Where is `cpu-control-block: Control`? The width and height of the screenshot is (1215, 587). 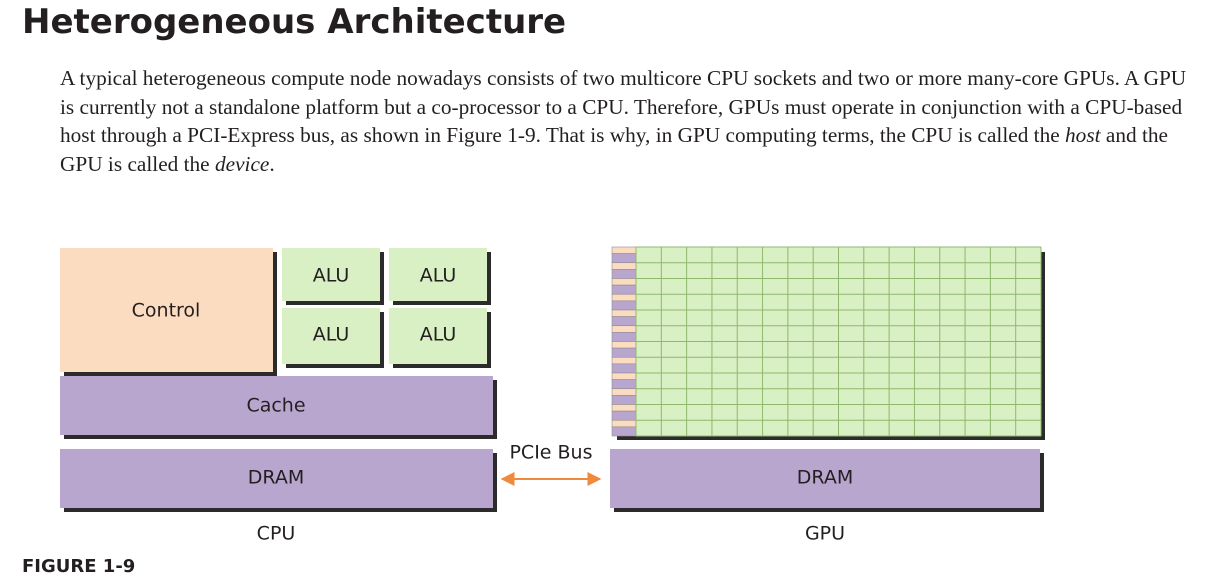 cpu-control-block: Control is located at coordinates (168, 312).